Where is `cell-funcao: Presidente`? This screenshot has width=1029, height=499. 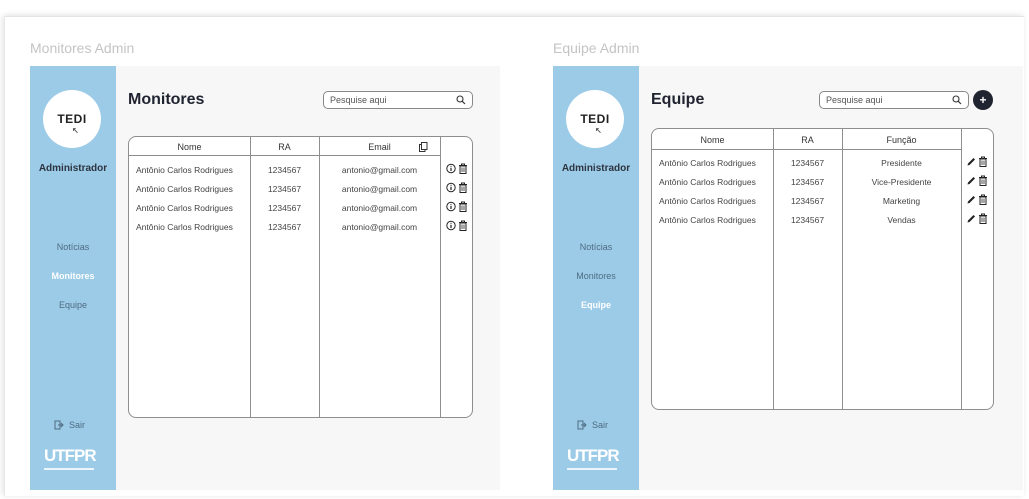 cell-funcao: Presidente is located at coordinates (901, 163).